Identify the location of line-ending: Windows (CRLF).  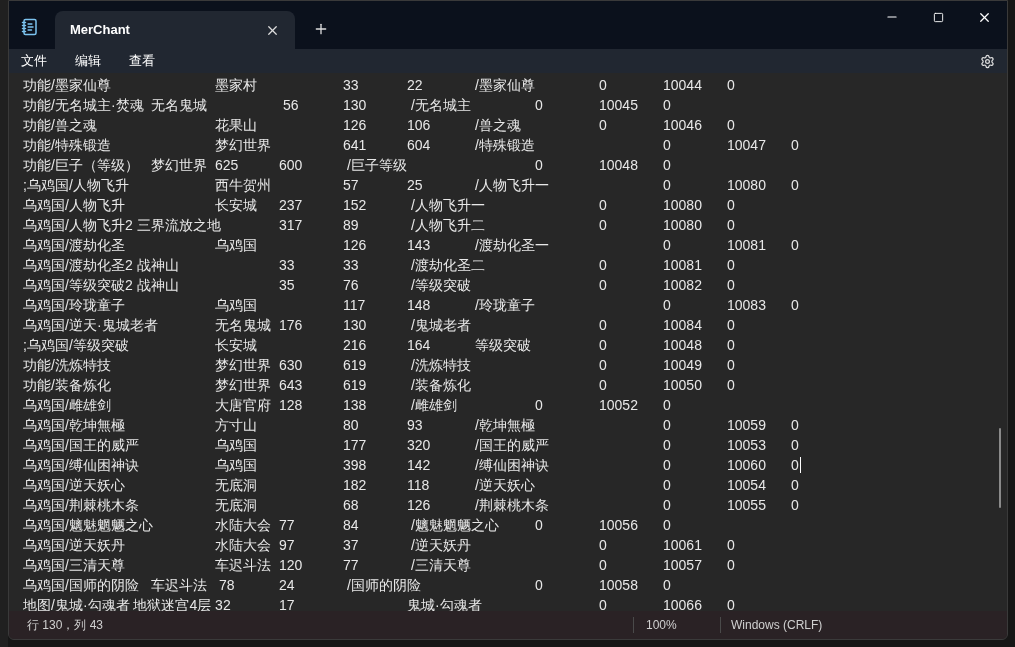
(776, 625).